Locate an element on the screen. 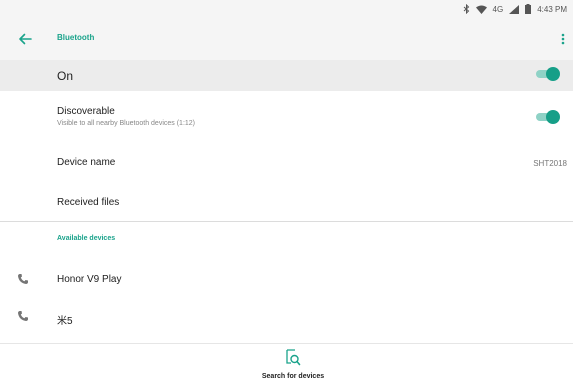  page-title: Bluetooth is located at coordinates (76, 37).